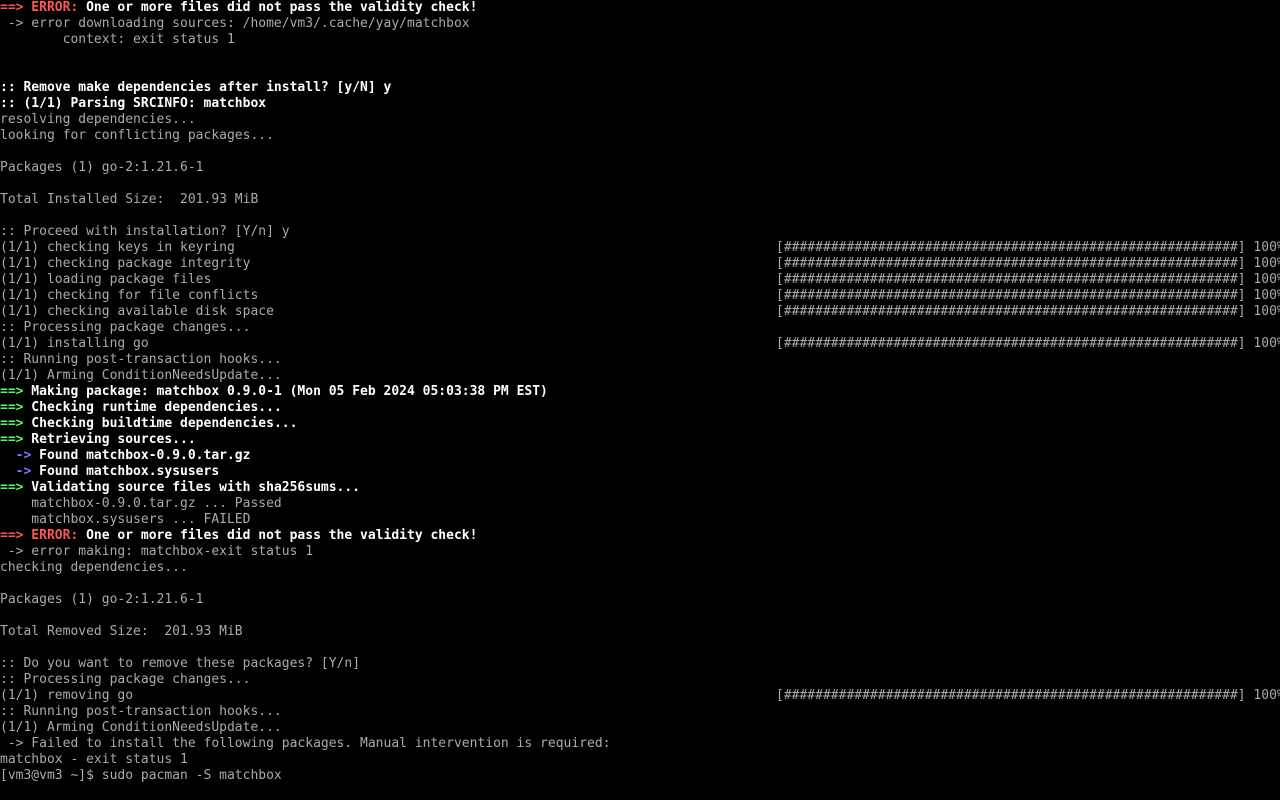  I want to click on terminal-text: matchbox.sysusers ... FAILED, so click(125, 519).